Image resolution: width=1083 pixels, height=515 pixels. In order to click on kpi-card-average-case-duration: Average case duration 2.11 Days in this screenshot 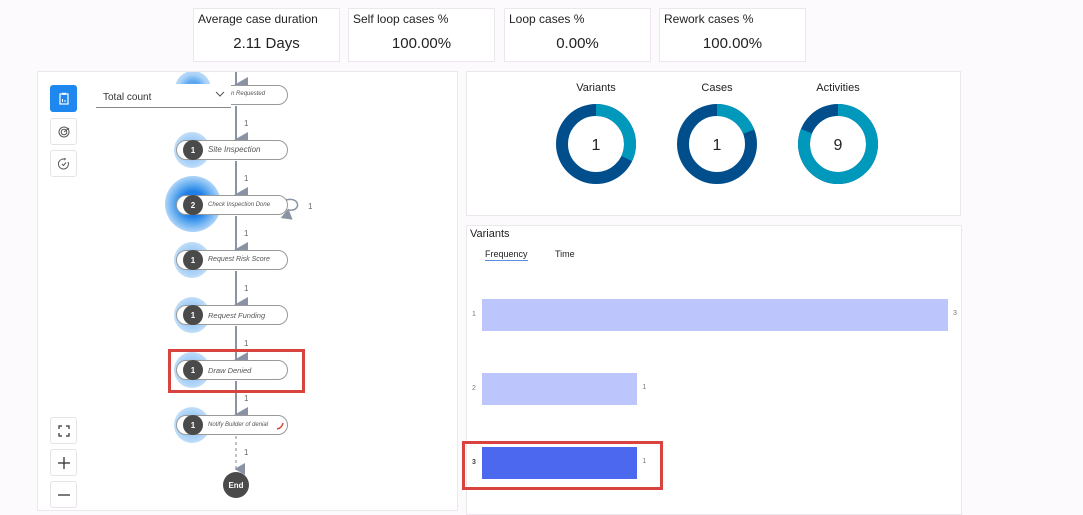, I will do `click(266, 35)`.